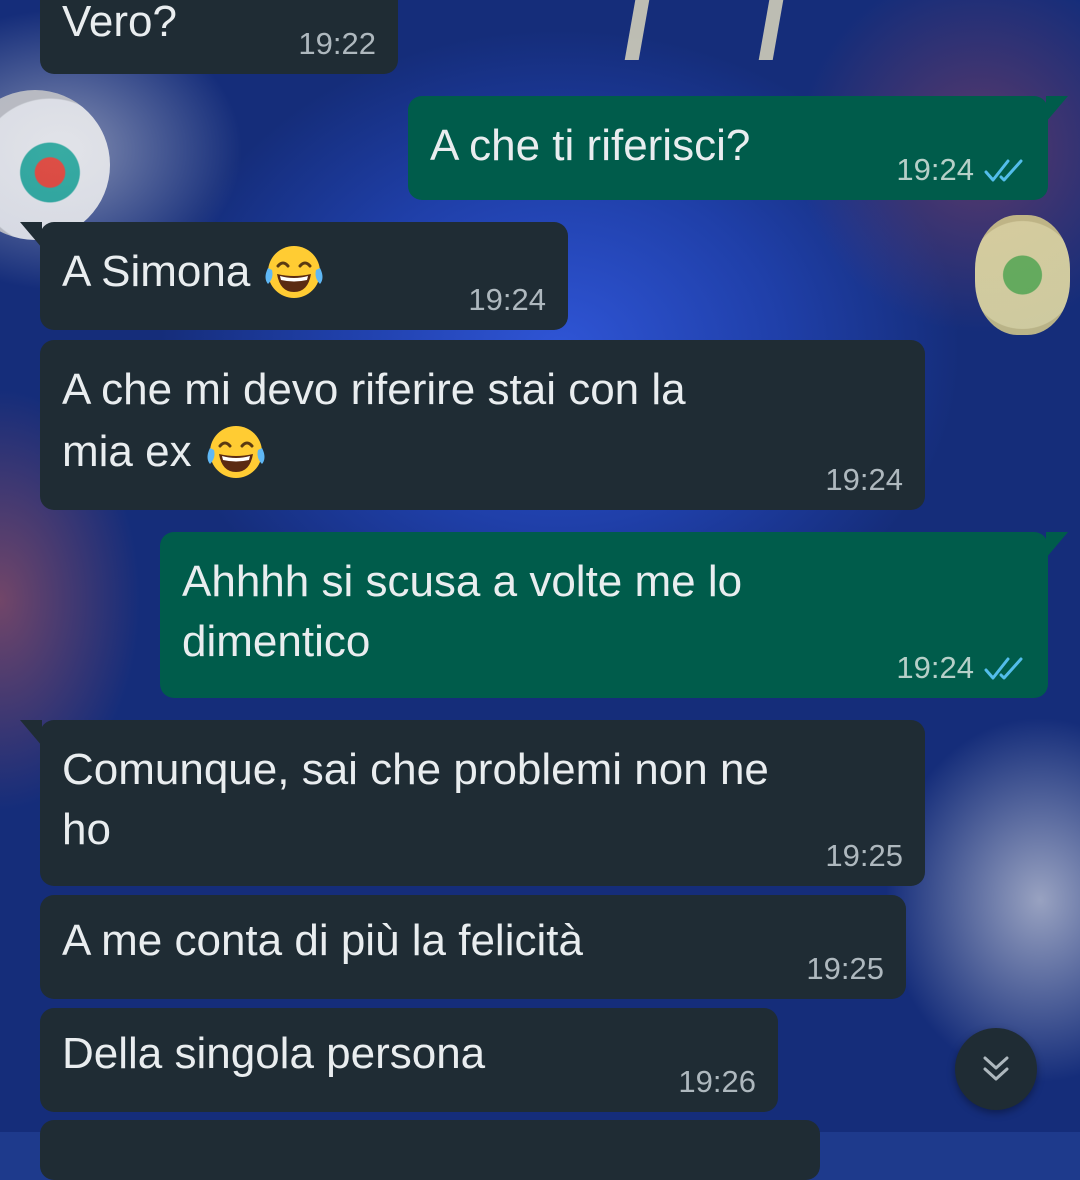 This screenshot has width=1080, height=1180. Describe the element at coordinates (717, 1081) in the screenshot. I see `message-timestamp: 19:26` at that location.